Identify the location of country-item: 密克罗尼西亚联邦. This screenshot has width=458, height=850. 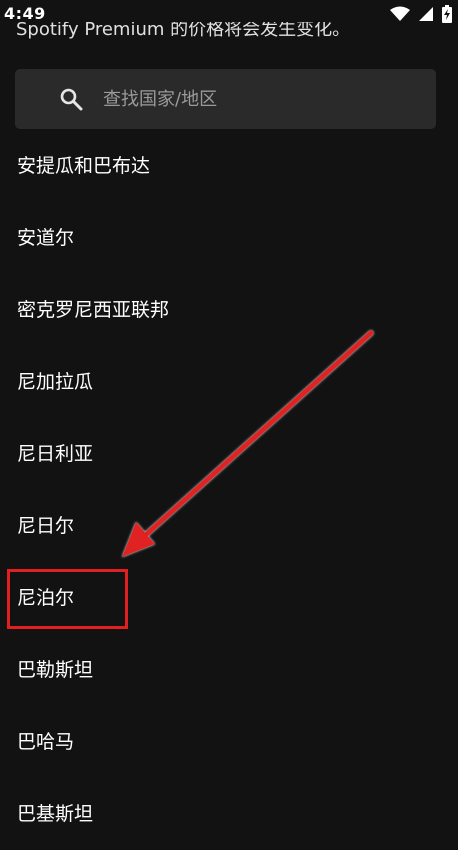
(229, 310).